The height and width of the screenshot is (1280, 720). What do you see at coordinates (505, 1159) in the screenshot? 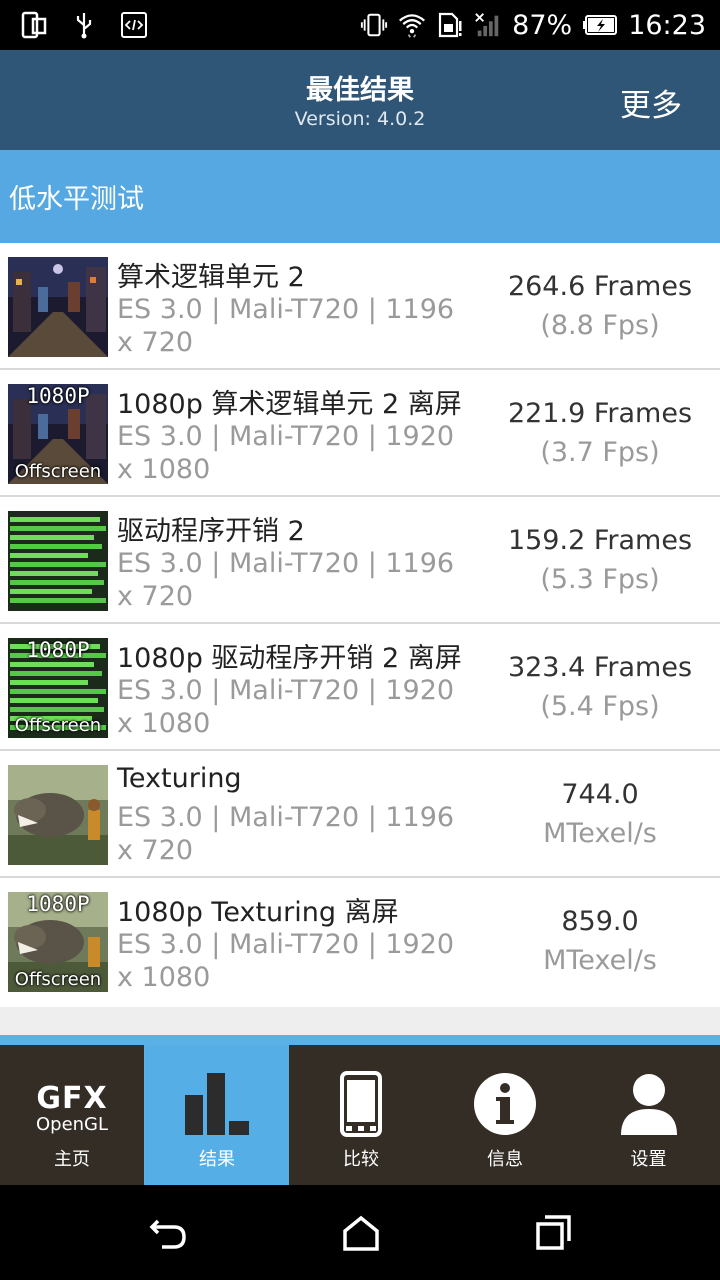
I see `tab-label: 信息` at bounding box center [505, 1159].